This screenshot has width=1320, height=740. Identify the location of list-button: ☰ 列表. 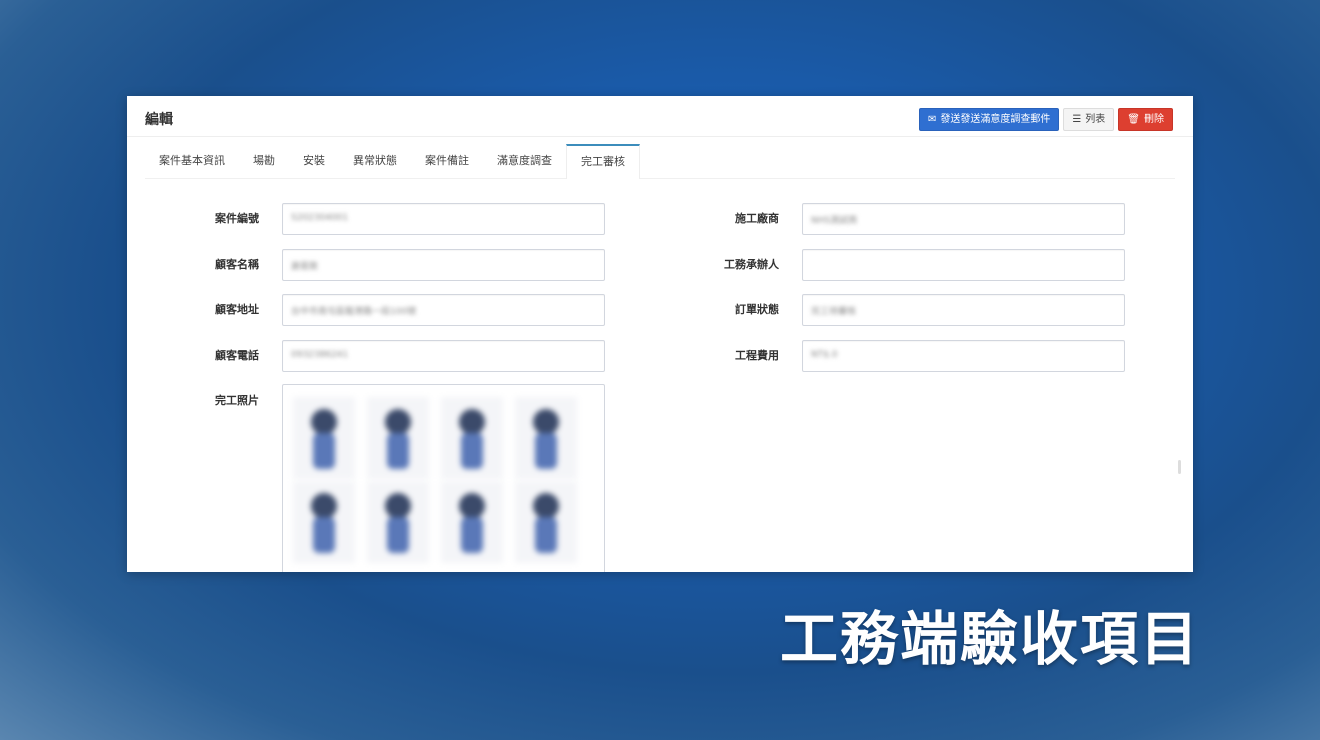
(1089, 119).